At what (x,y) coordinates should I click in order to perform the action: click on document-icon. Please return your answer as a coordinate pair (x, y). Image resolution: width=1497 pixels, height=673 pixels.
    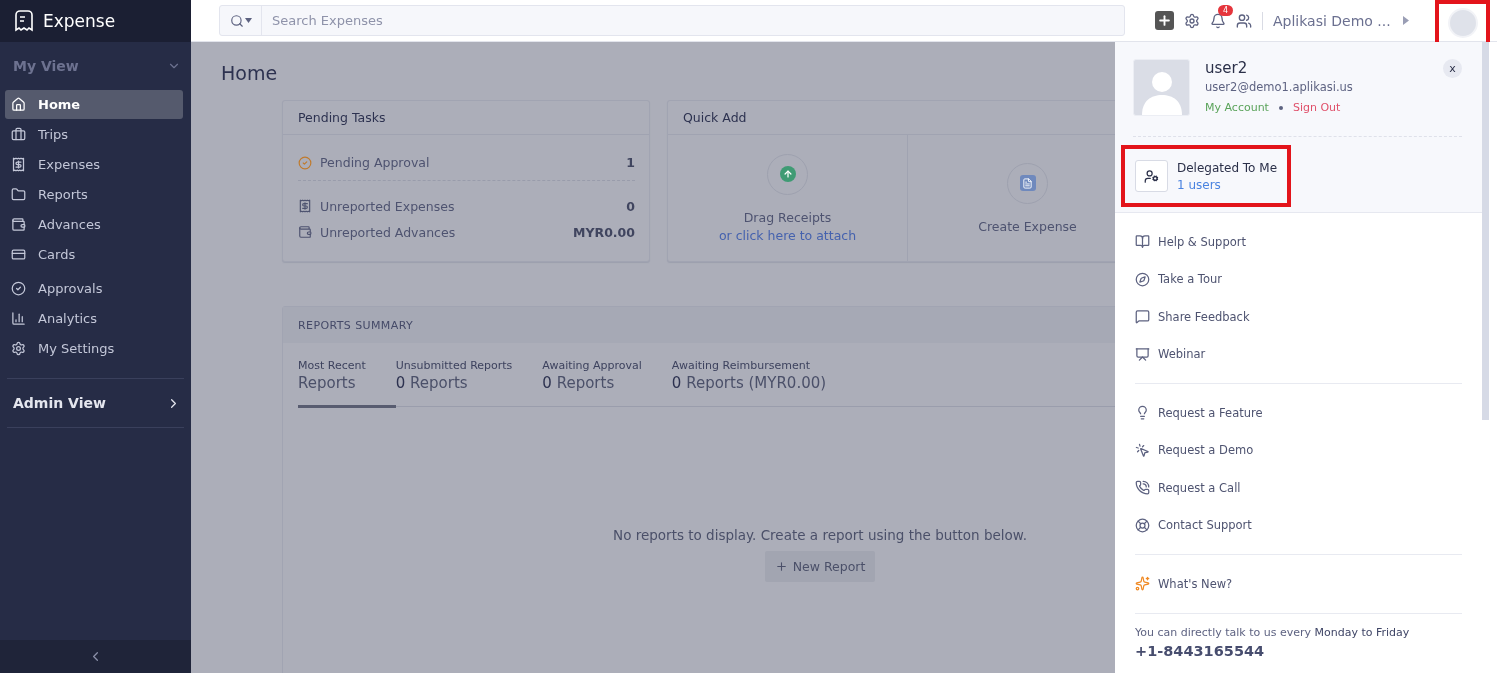
    Looking at the image, I should click on (1027, 183).